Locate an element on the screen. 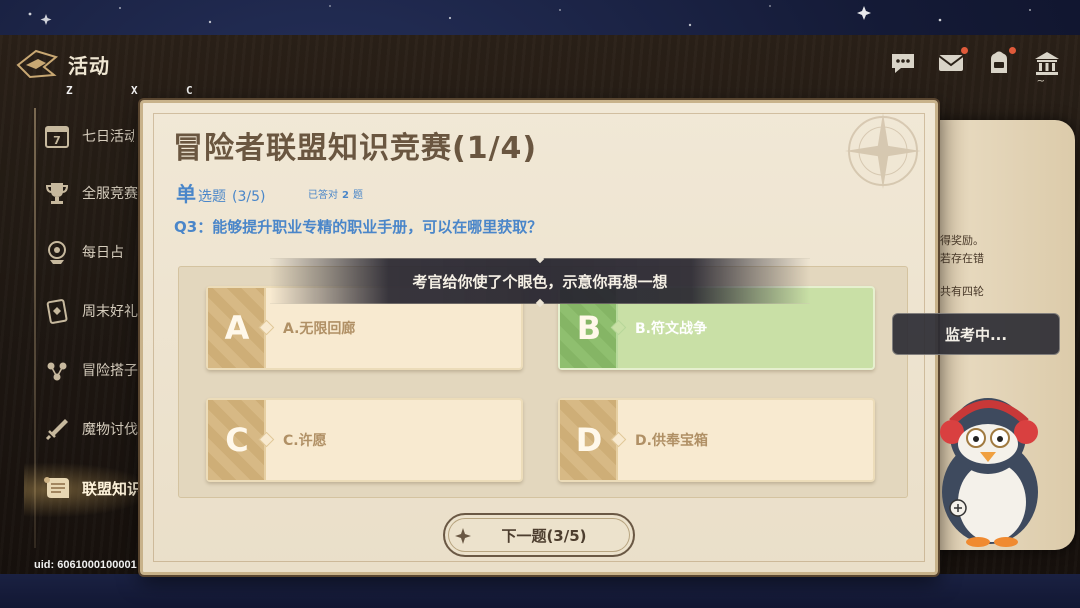 This screenshot has height=608, width=1080. key-hint-c: C is located at coordinates (189, 90).